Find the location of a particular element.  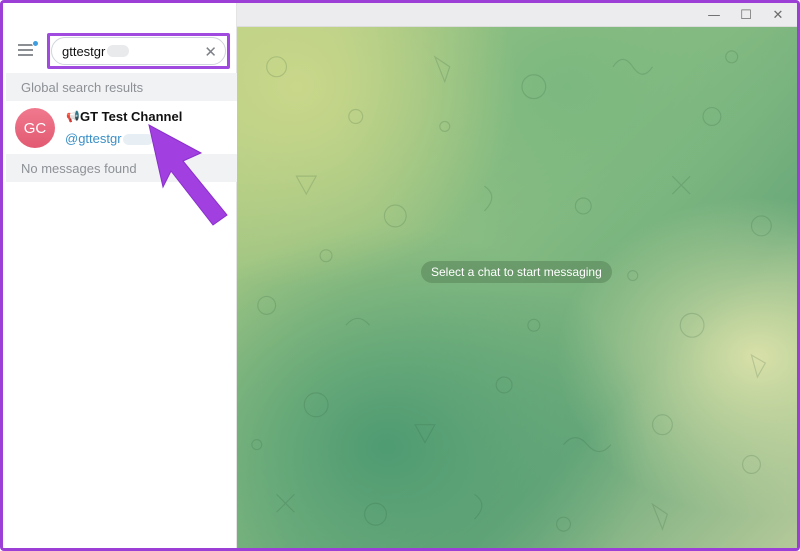

search-input: gttestgr ✕ is located at coordinates (138, 51).